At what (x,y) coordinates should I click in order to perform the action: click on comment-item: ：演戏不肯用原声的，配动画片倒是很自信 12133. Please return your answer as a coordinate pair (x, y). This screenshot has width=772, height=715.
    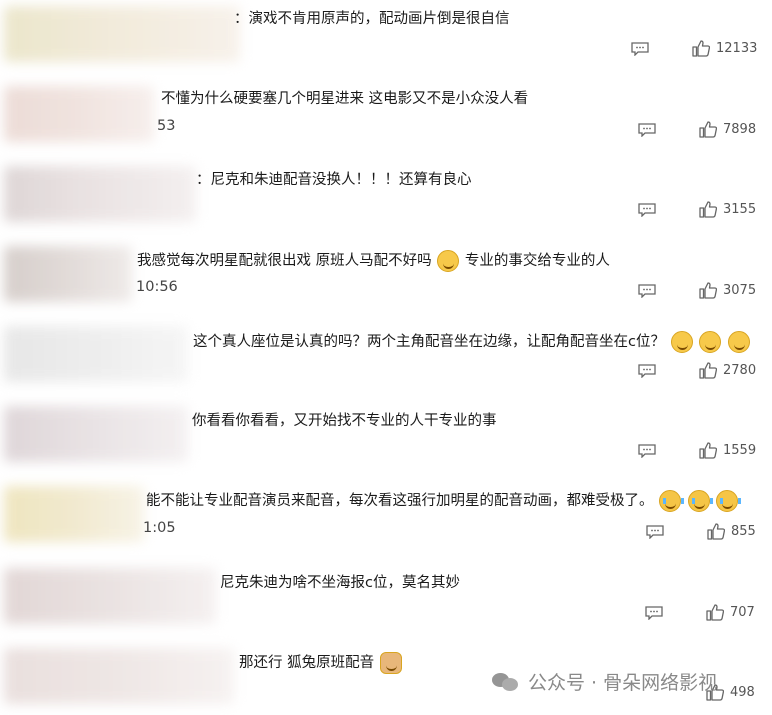
    Looking at the image, I should click on (386, 40).